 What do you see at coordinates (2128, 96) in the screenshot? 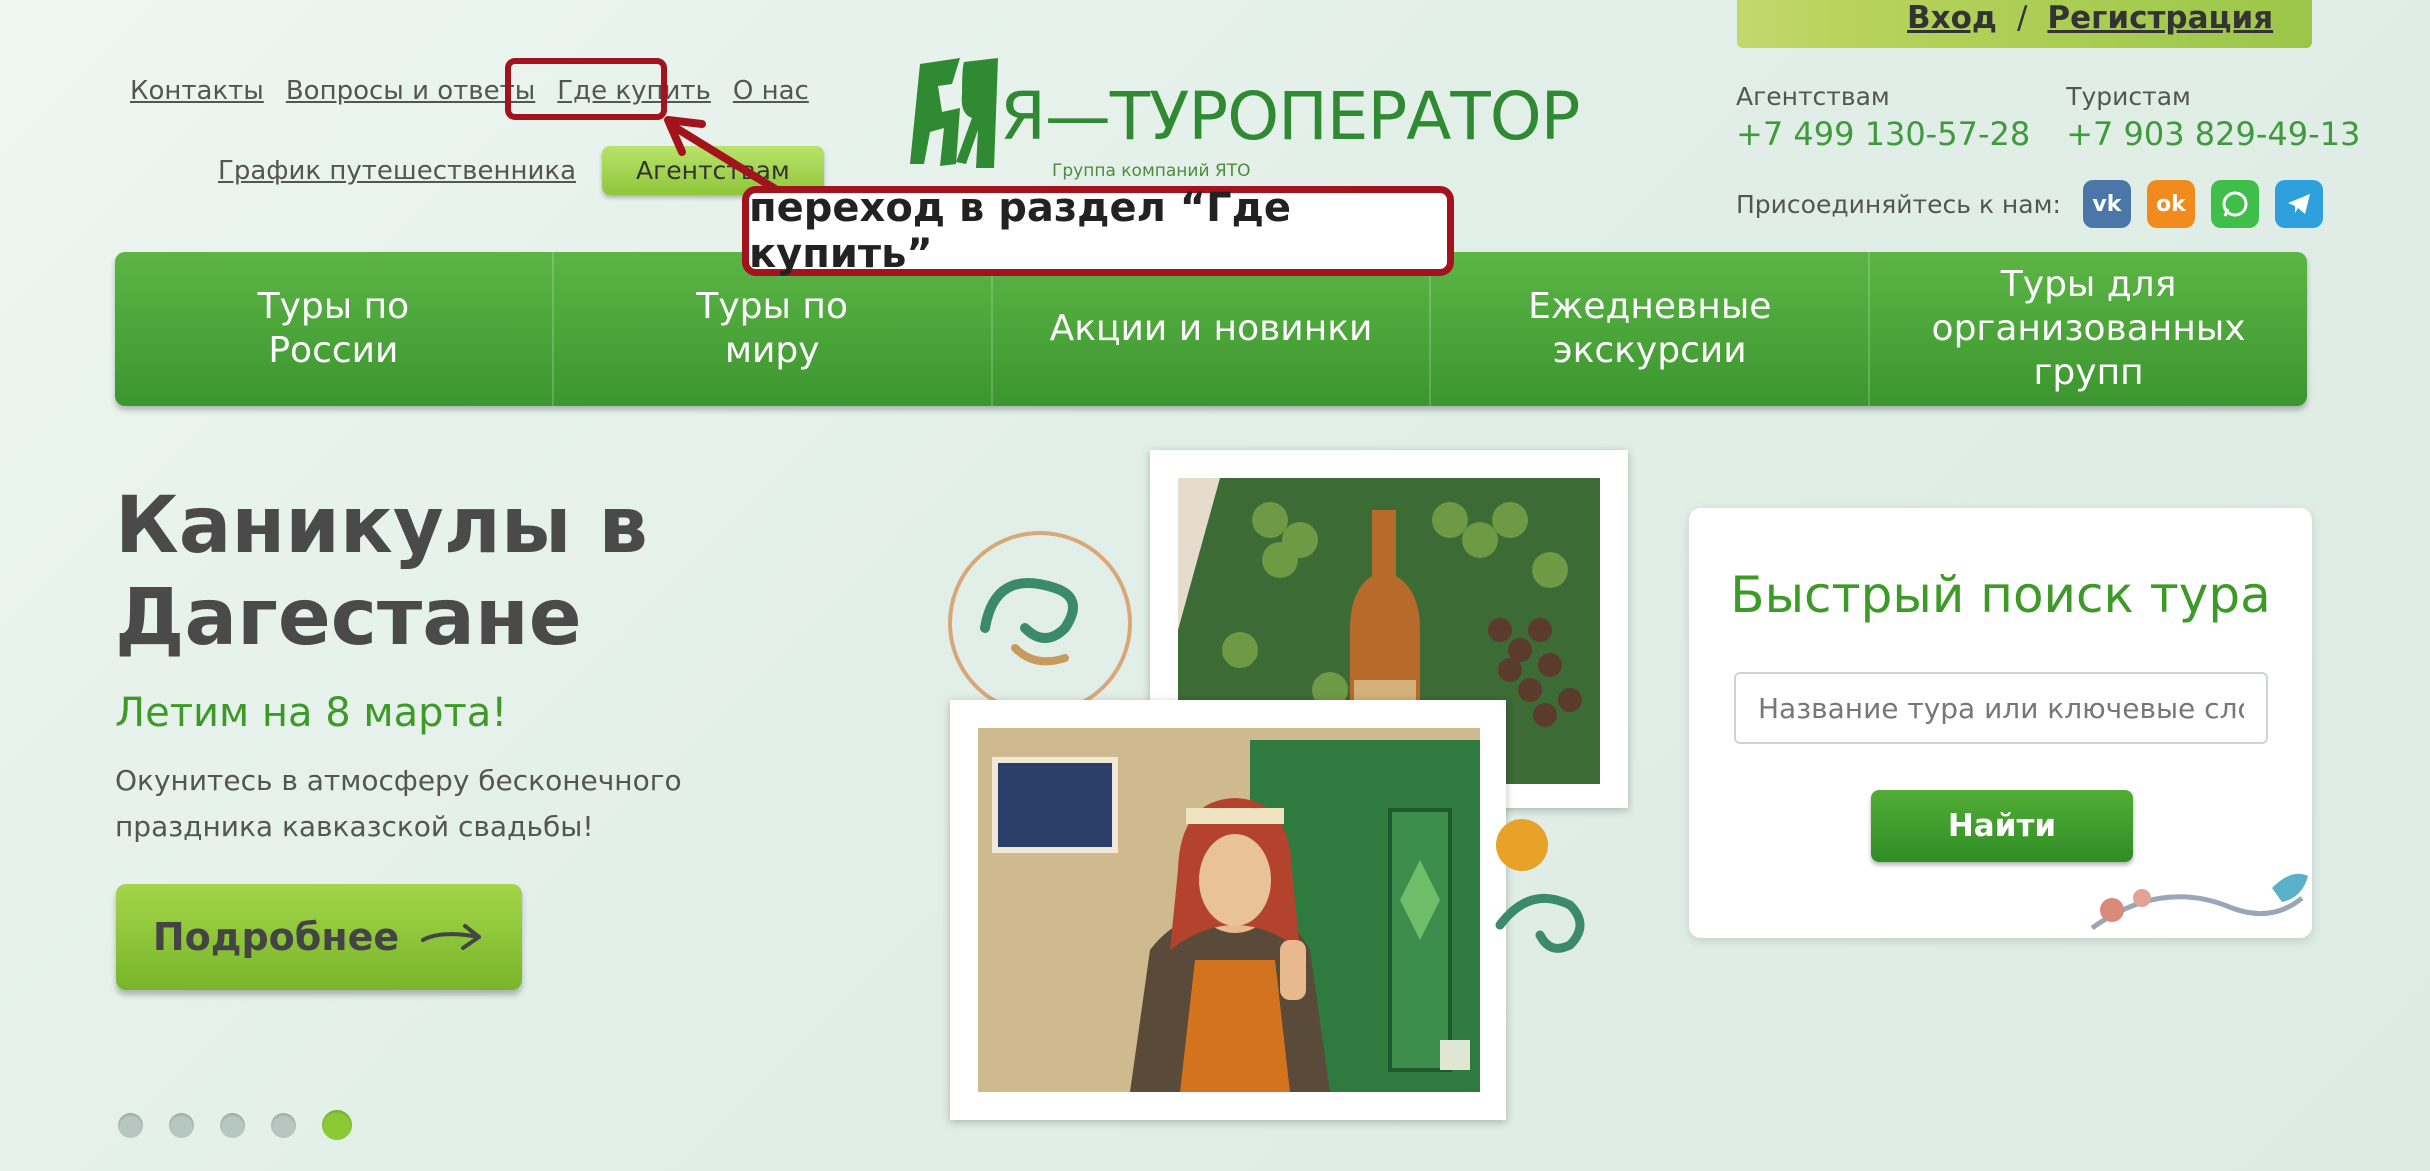
I see `phone-label: Туристам` at bounding box center [2128, 96].